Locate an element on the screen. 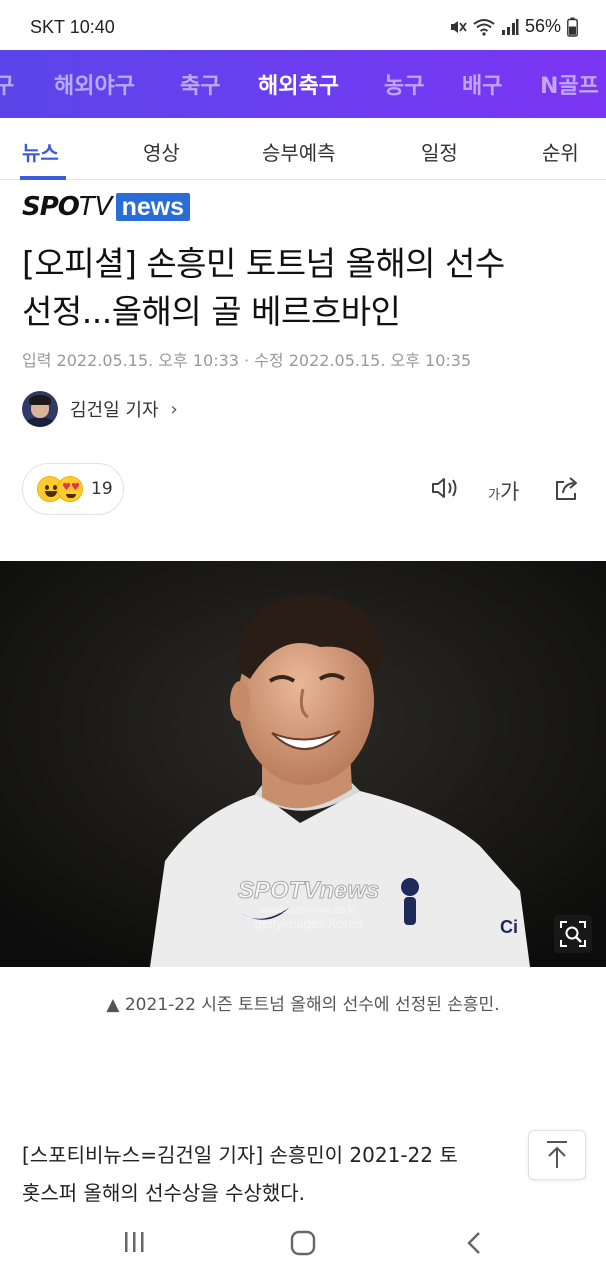 The width and height of the screenshot is (606, 1280). battery-icon is located at coordinates (572, 27).